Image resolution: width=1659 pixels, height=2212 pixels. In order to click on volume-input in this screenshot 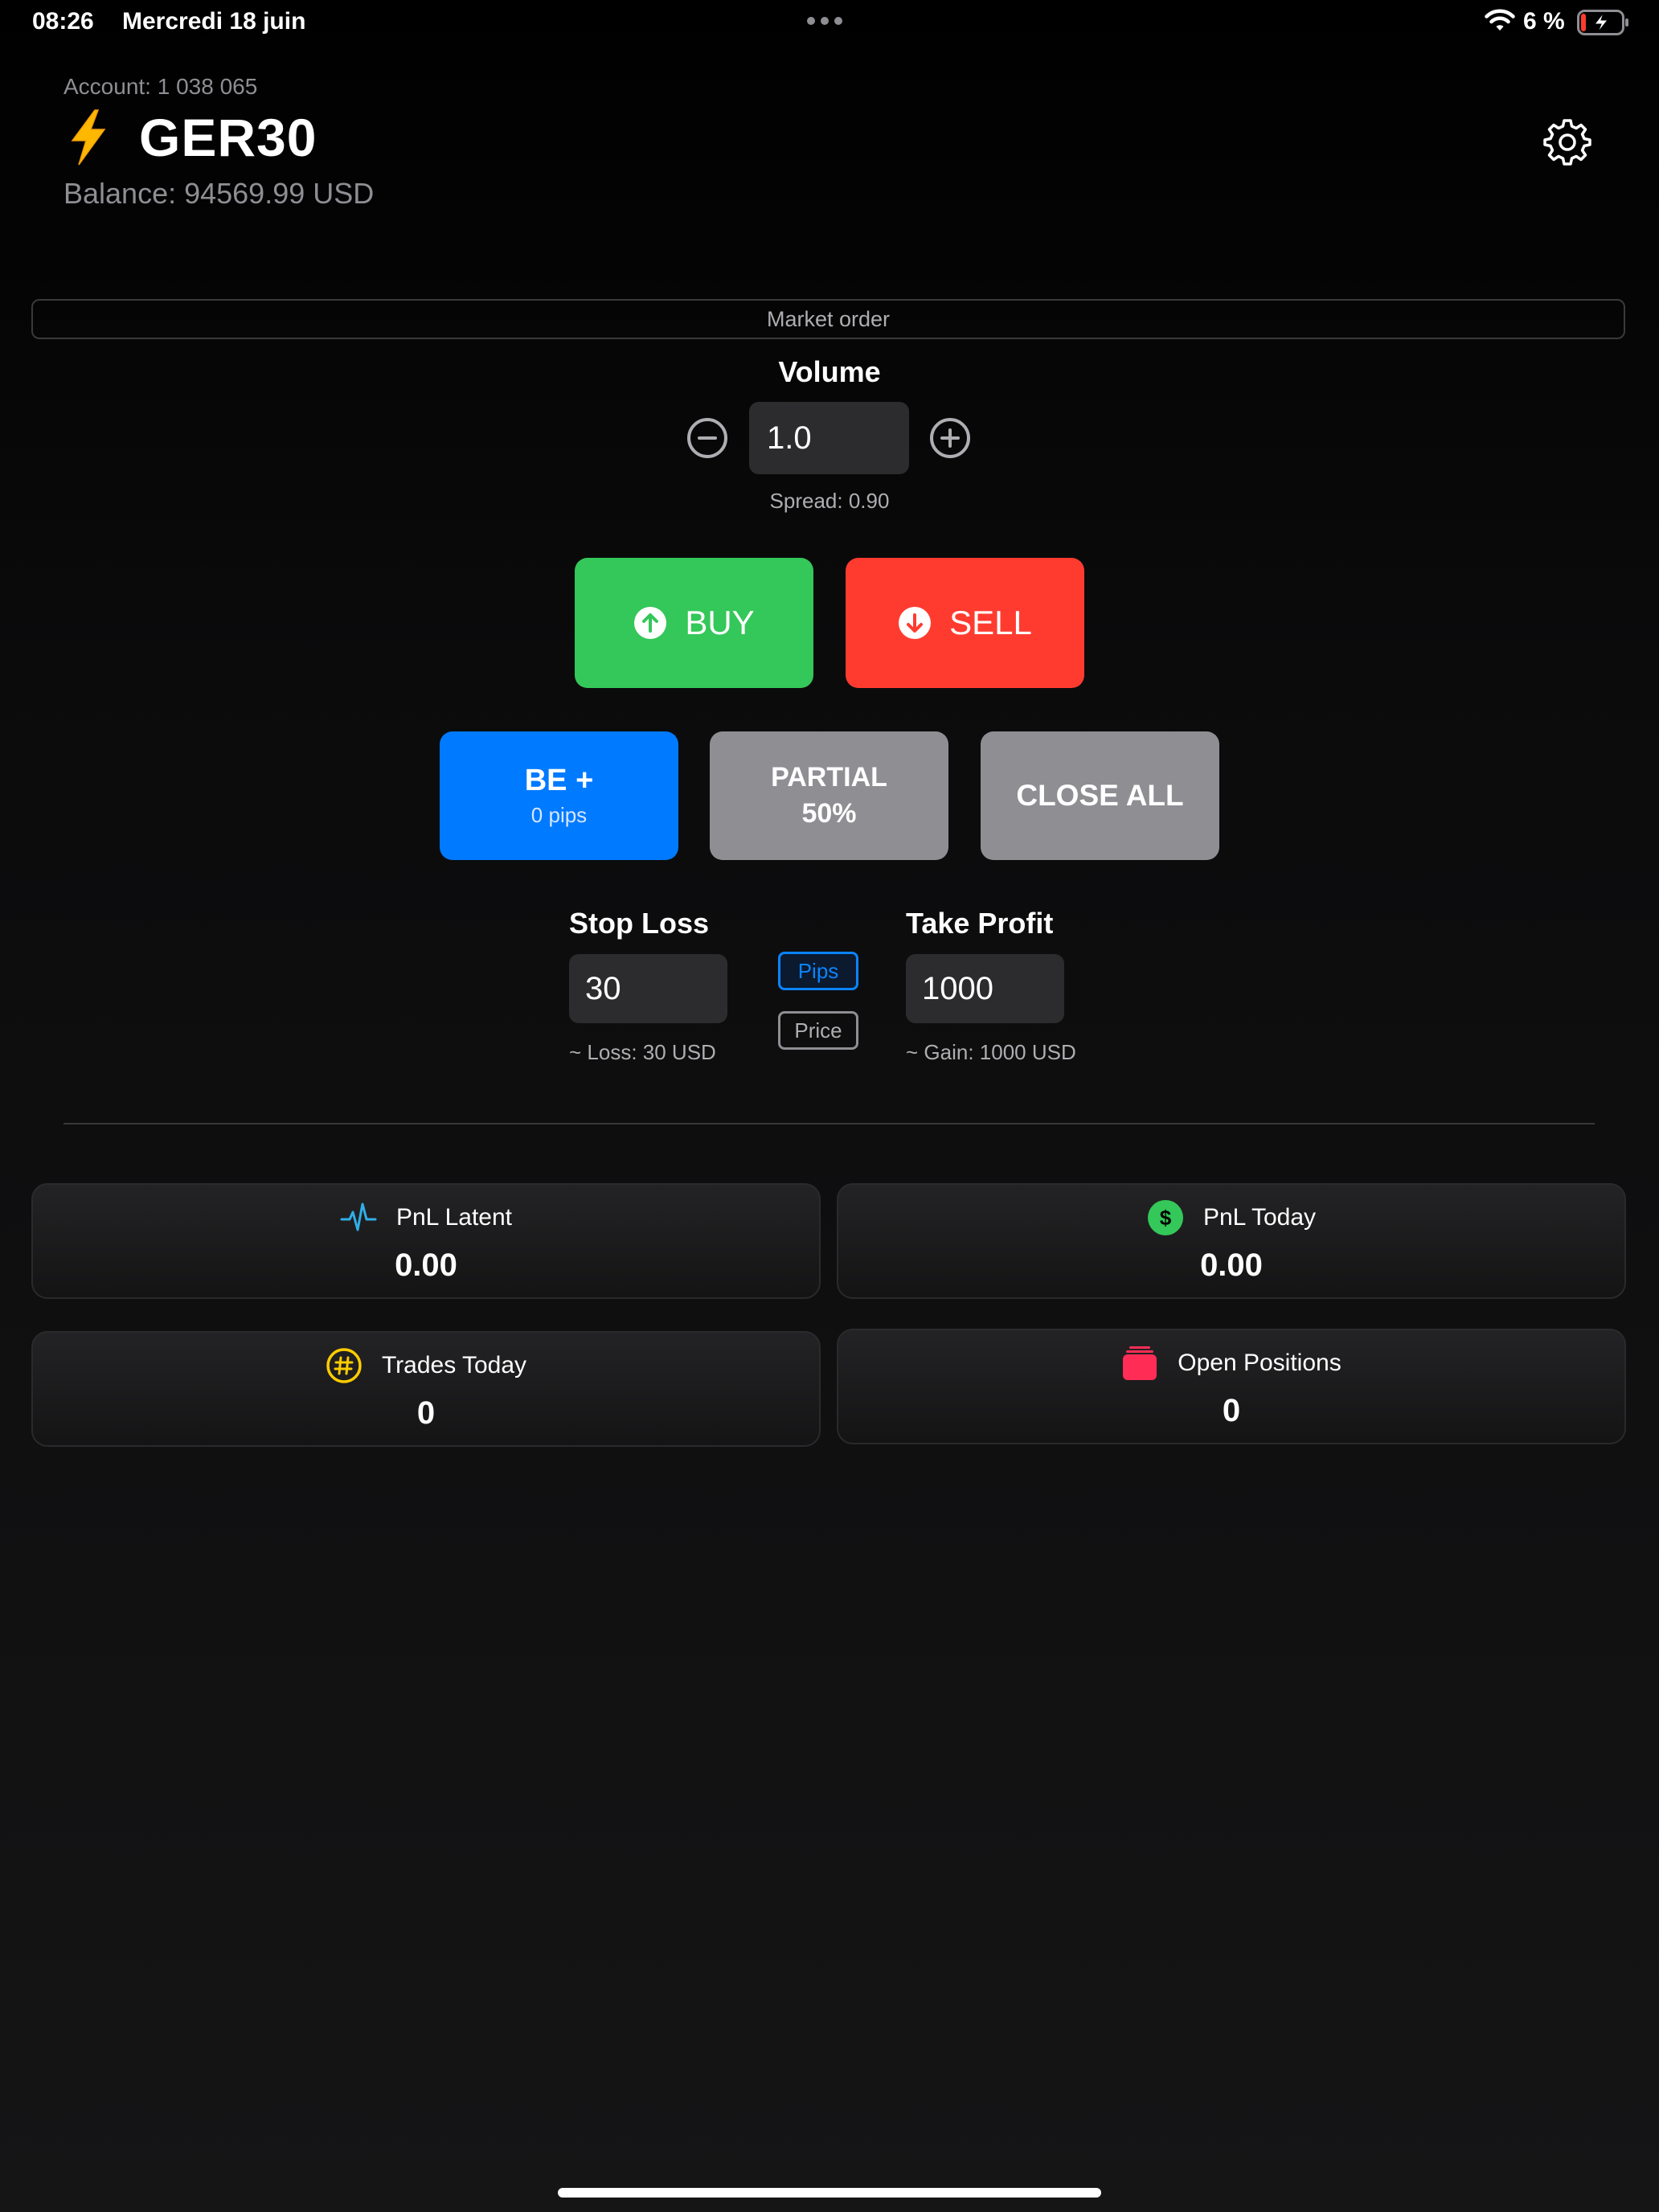, I will do `click(829, 438)`.